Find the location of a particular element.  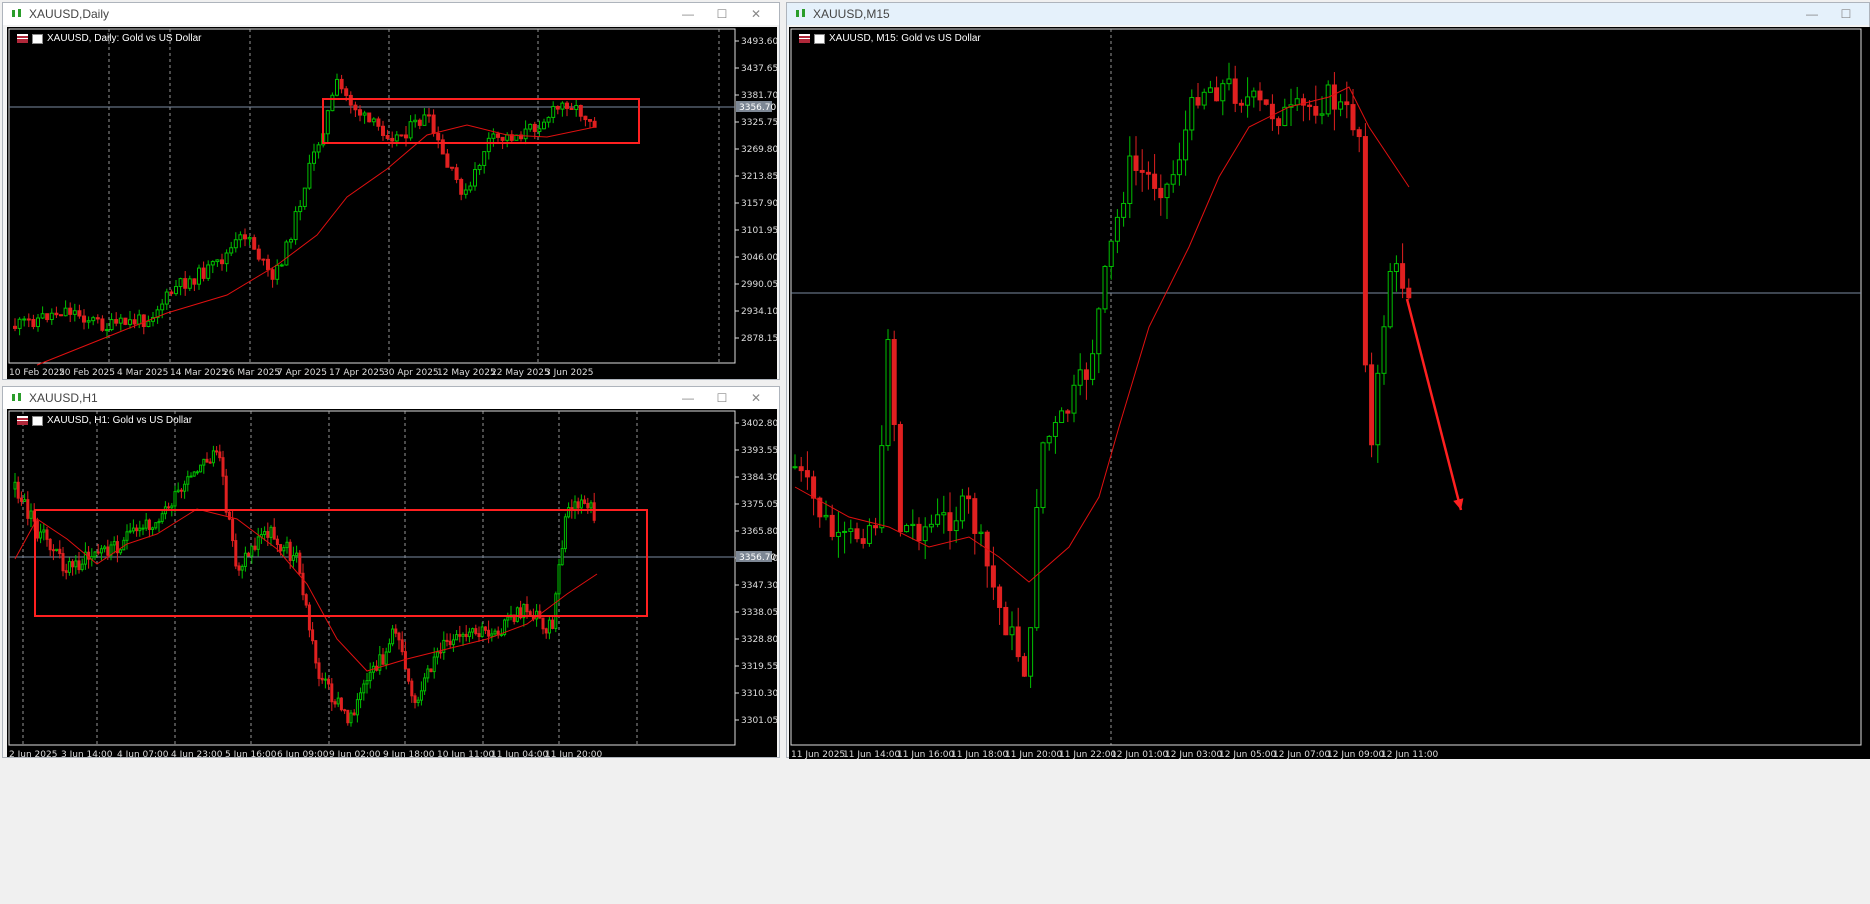

titlebar-m15: XAUUSD,M15 — ☐ is located at coordinates (1328, 14).